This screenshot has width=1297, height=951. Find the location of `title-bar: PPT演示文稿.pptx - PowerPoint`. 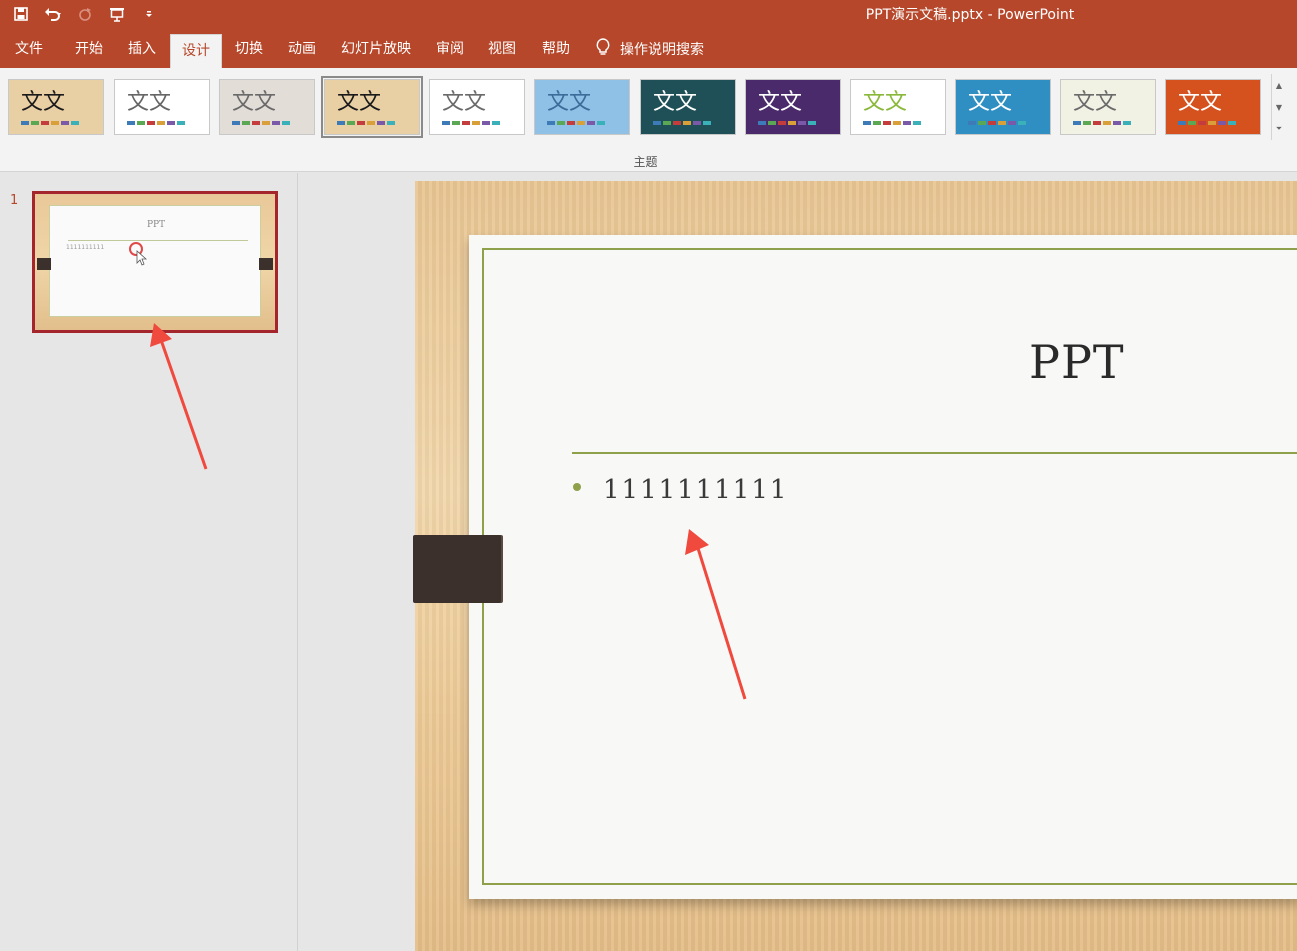

title-bar: PPT演示文稿.pptx - PowerPoint is located at coordinates (648, 15).